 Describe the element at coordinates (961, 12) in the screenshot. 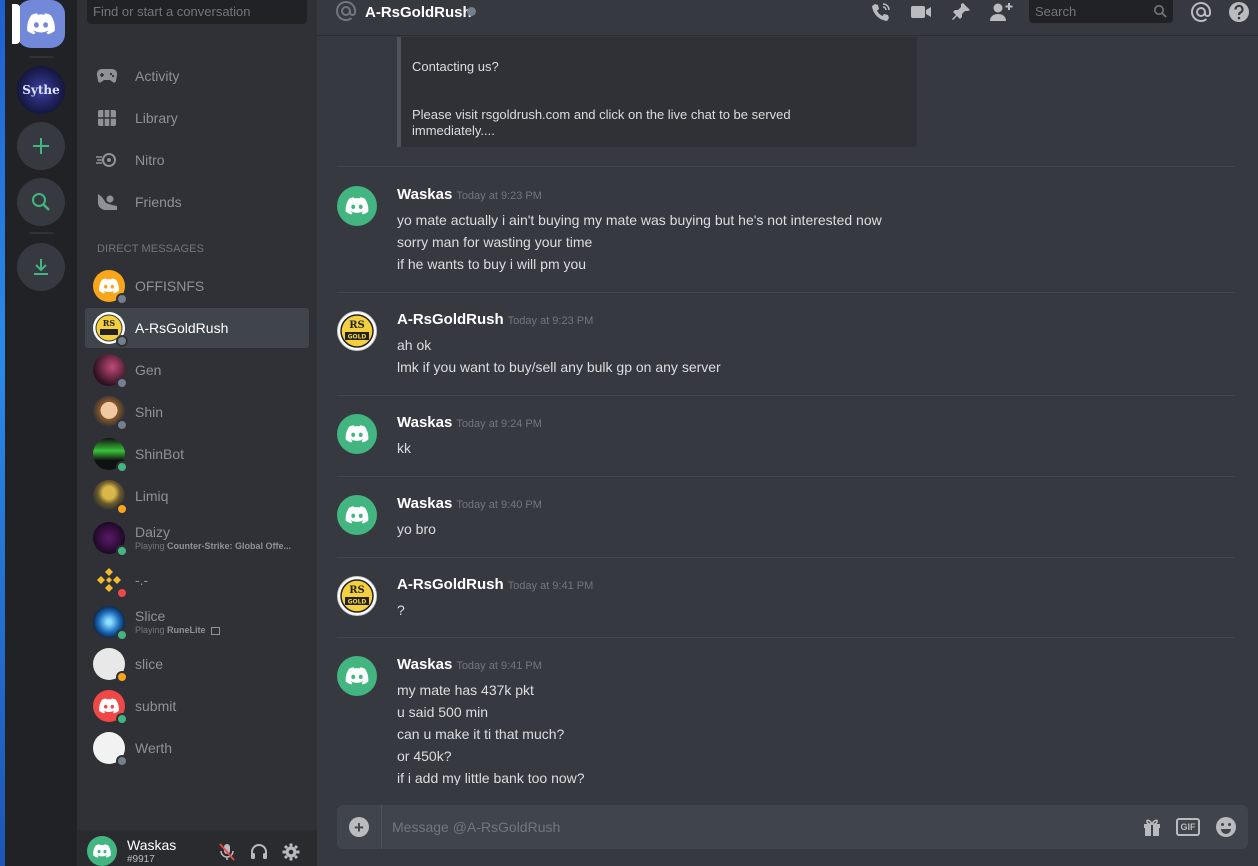

I see `pinned-messages-button` at that location.